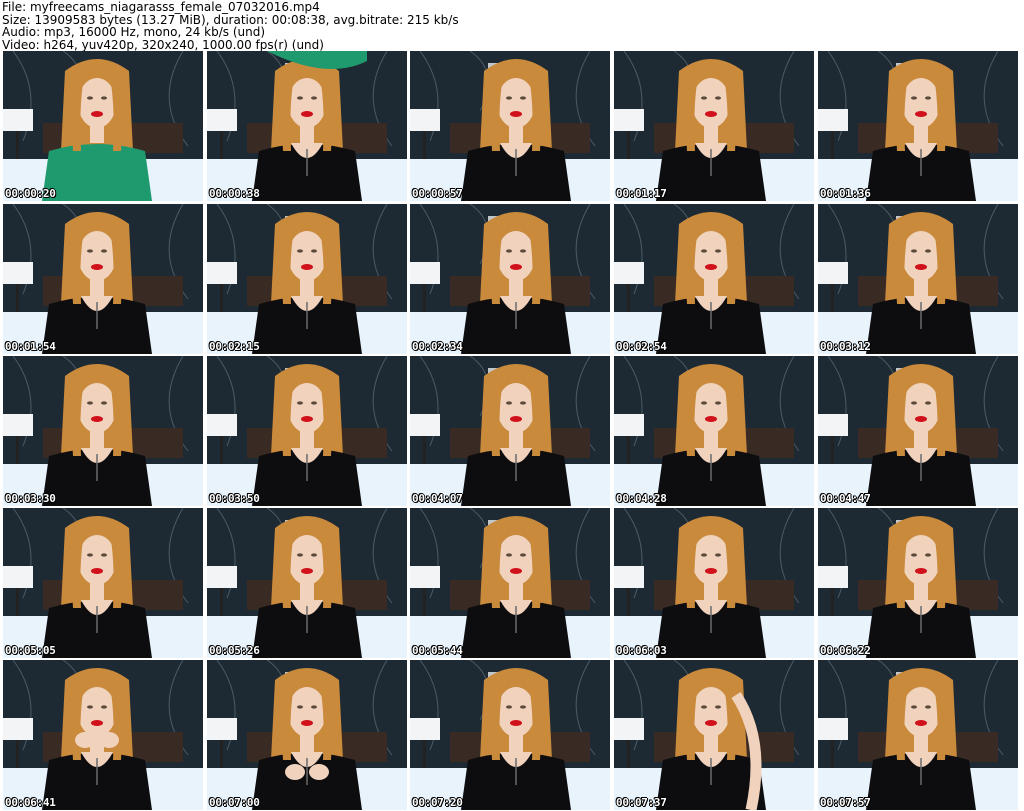 This screenshot has width=1024, height=811. What do you see at coordinates (437, 498) in the screenshot?
I see `thumbnail-timestamp: 00:04:07` at bounding box center [437, 498].